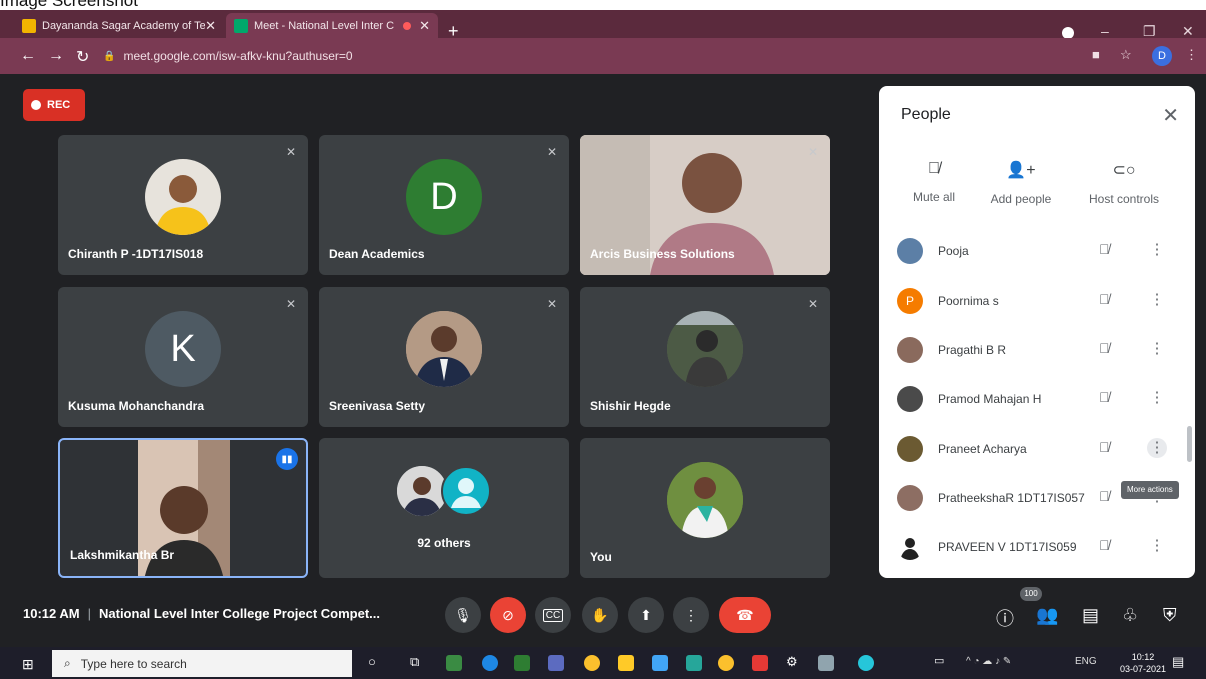 This screenshot has width=1206, height=679. I want to click on participant-tile: ✕ Sreenivasa Setty, so click(444, 357).